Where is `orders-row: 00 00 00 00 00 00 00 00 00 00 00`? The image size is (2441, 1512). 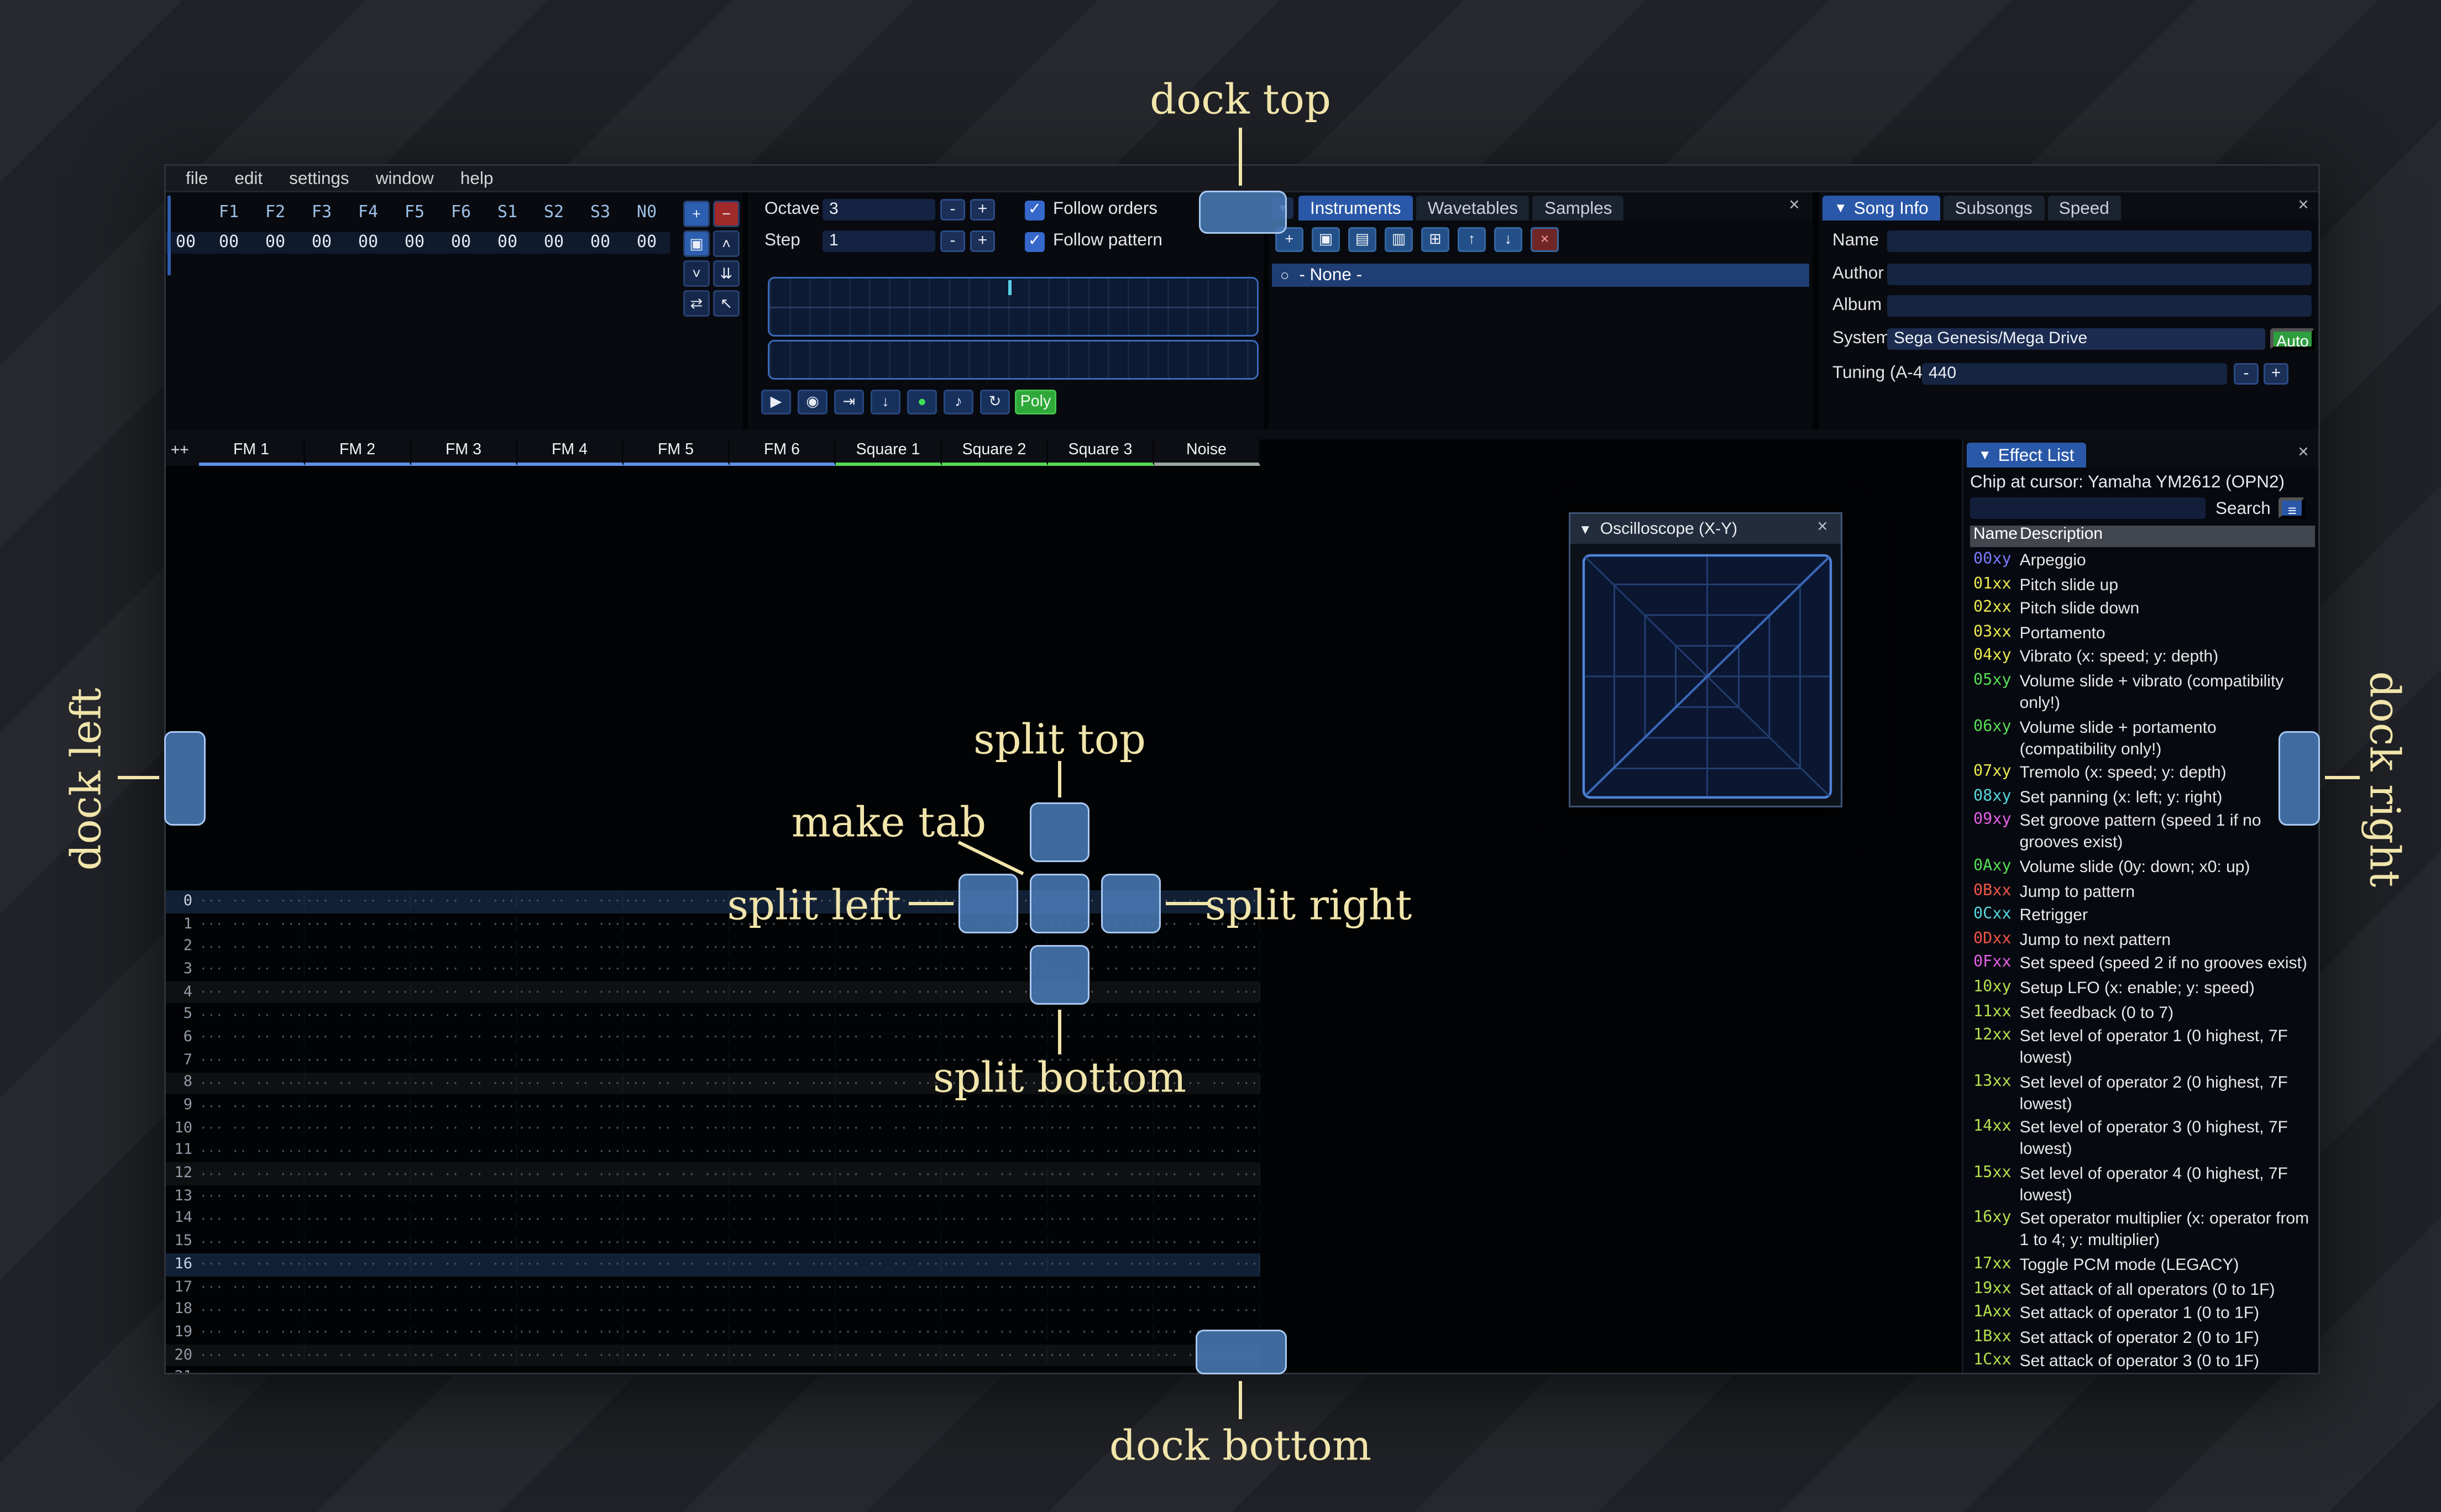 orders-row: 00 00 00 00 00 00 00 00 00 00 00 is located at coordinates (418, 243).